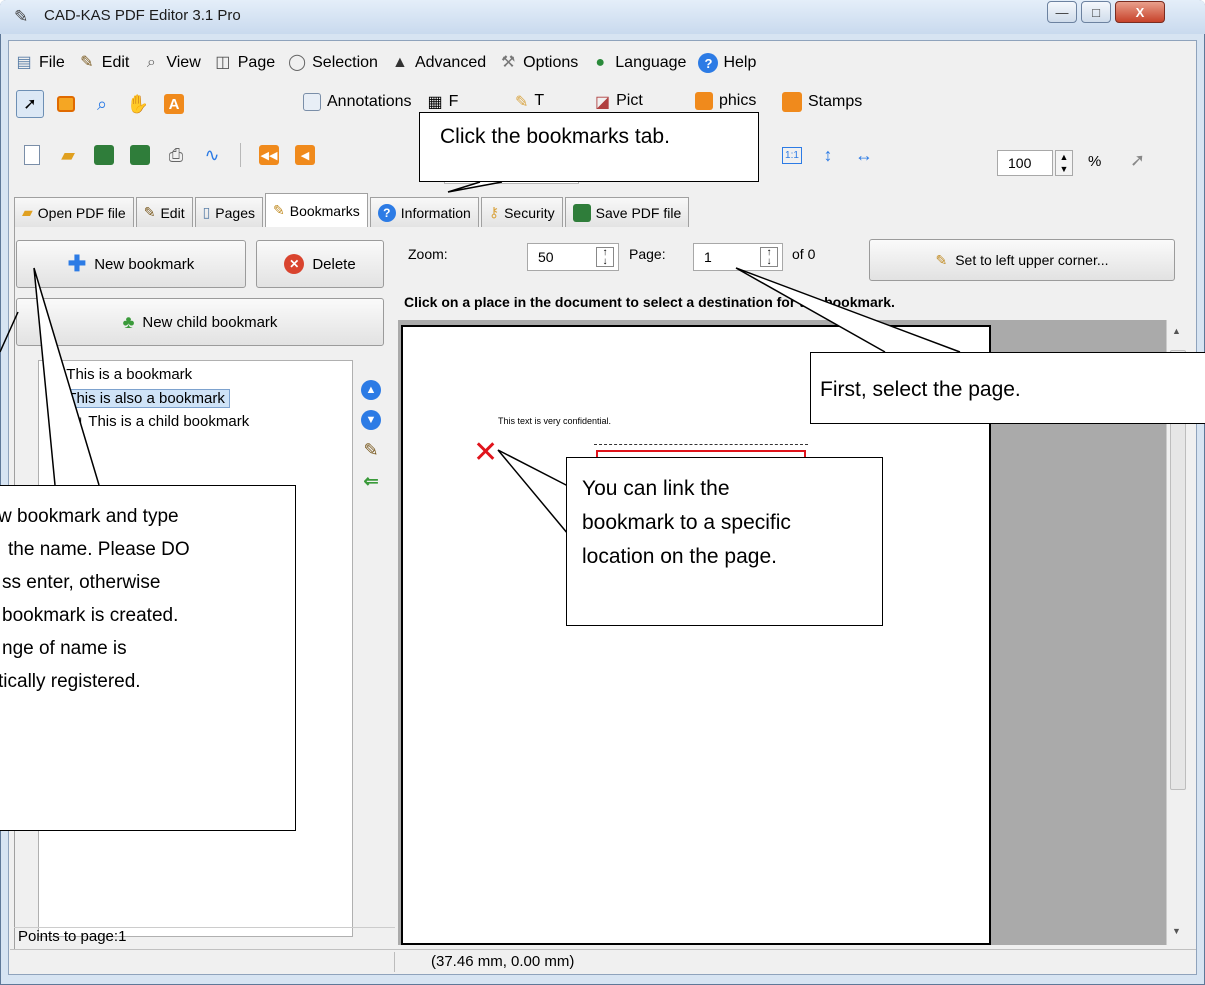 The height and width of the screenshot is (985, 1205). What do you see at coordinates (920, 389) in the screenshot?
I see `callout-page-text: First, select the page.` at bounding box center [920, 389].